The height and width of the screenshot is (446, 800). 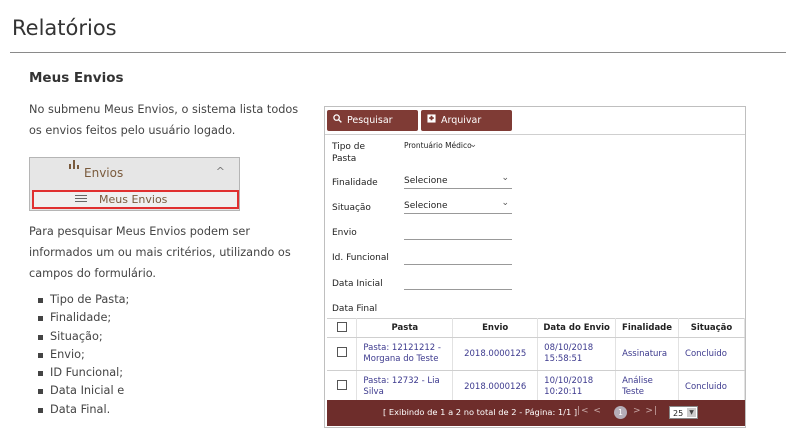 I want to click on page-title: Relatórios, so click(x=64, y=28).